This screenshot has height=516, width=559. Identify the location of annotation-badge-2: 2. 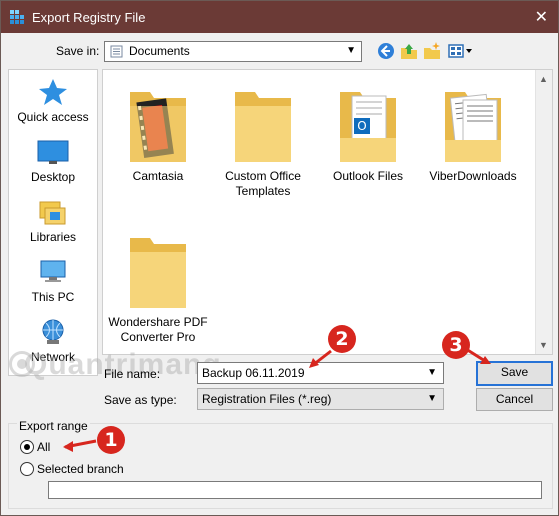
(342, 339).